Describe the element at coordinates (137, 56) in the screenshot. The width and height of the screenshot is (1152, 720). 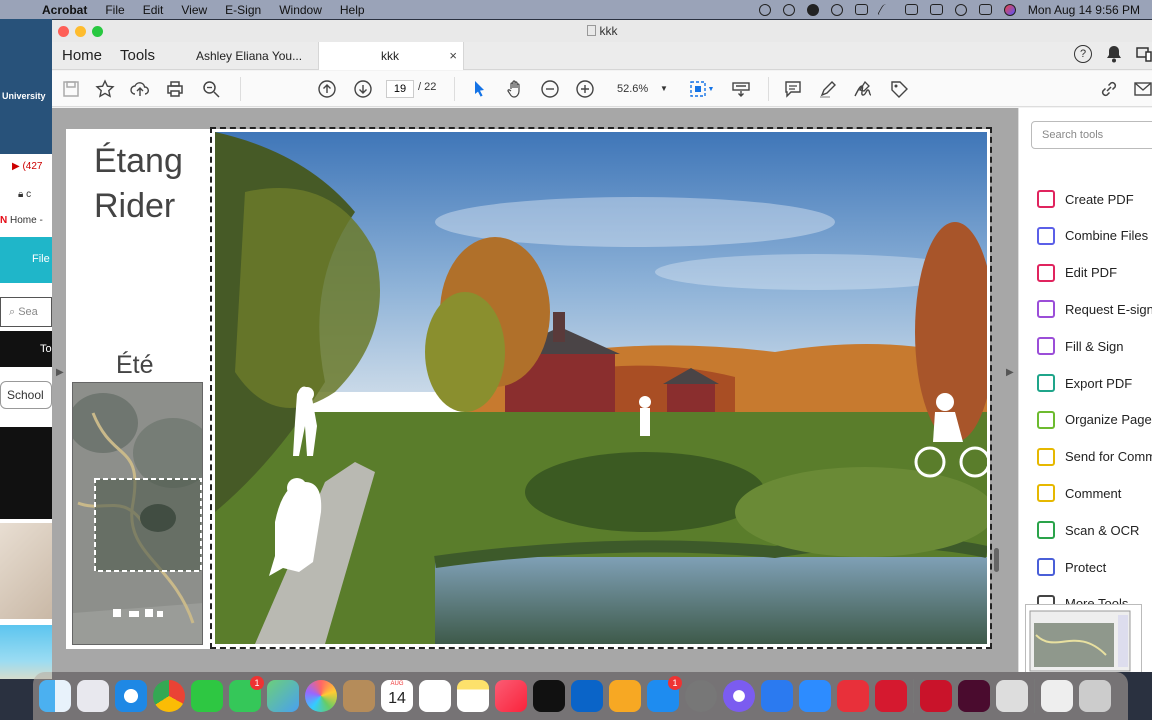
I see `tab-tools: Tools` at that location.